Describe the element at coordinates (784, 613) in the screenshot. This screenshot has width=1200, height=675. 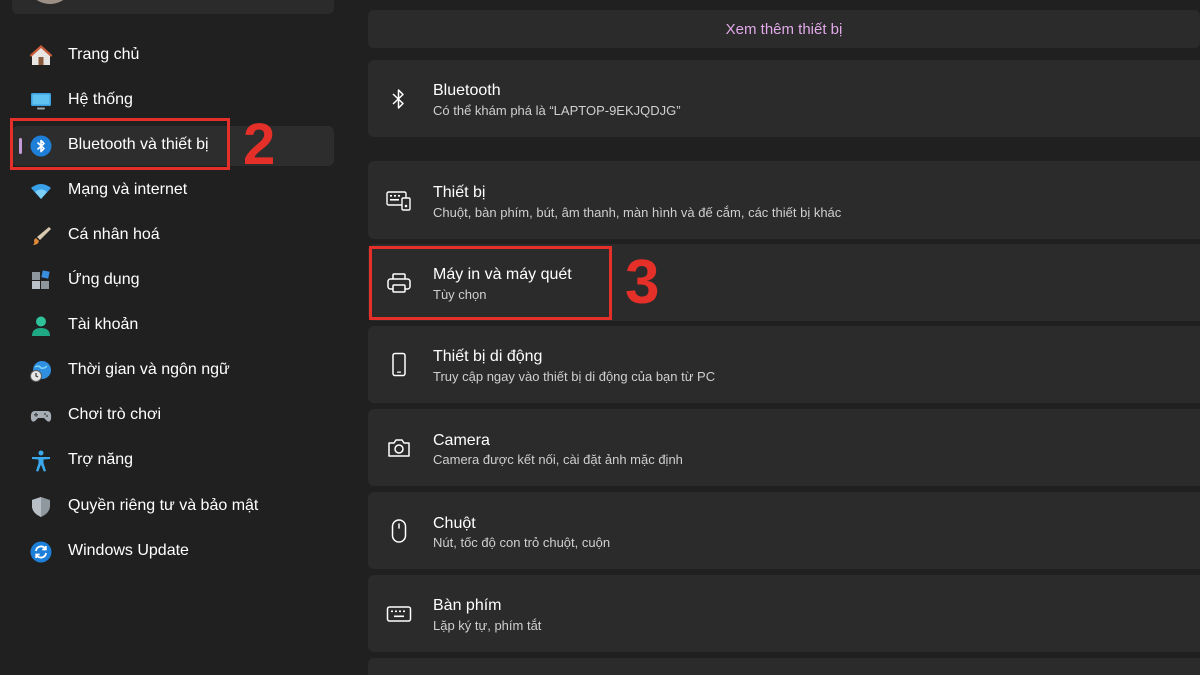
I see `card-keyboard: Bàn phím Lặp ký tự, phím tắt` at that location.